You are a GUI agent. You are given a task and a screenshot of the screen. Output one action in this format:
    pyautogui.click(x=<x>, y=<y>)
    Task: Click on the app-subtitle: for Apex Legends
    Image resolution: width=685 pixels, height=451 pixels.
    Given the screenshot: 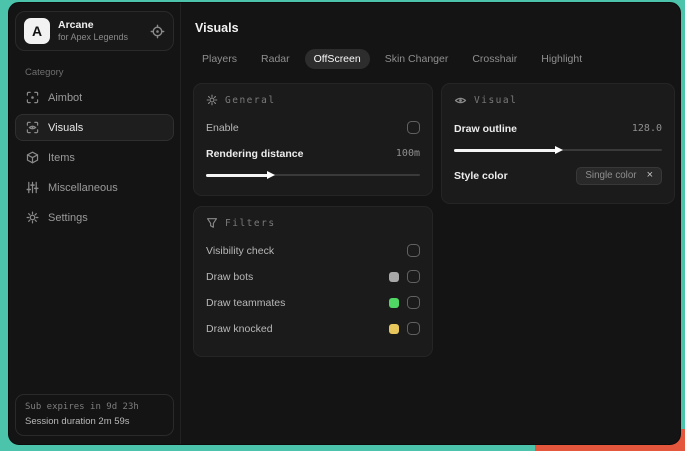 What is the action you would take?
    pyautogui.click(x=93, y=36)
    